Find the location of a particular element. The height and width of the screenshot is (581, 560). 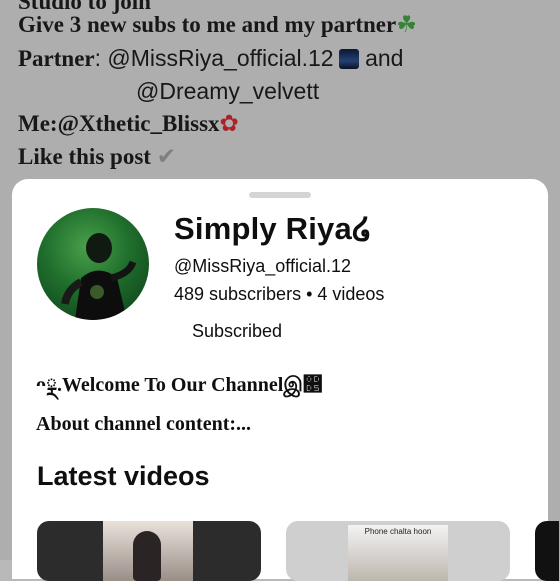

post-line-3: @Dreamy_velvett is located at coordinates (227, 91).